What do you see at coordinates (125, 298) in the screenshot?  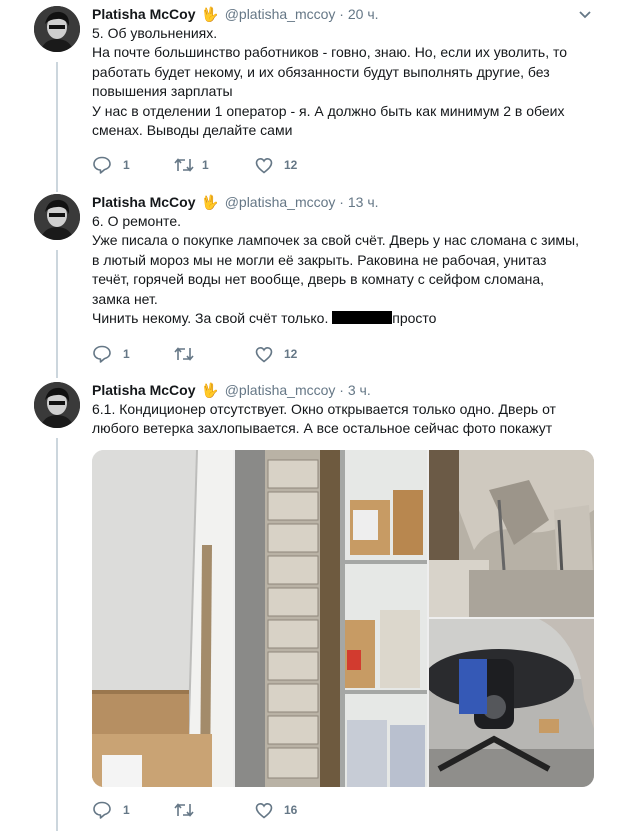 I see `tweet-line: замка нет.` at bounding box center [125, 298].